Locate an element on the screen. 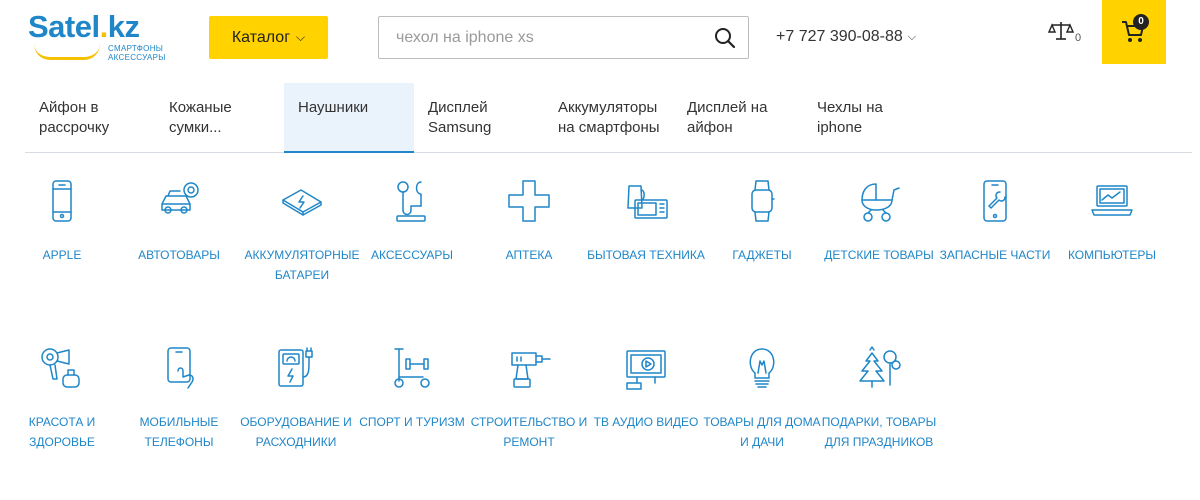 This screenshot has width=1200, height=500. search-input is located at coordinates (539, 37).